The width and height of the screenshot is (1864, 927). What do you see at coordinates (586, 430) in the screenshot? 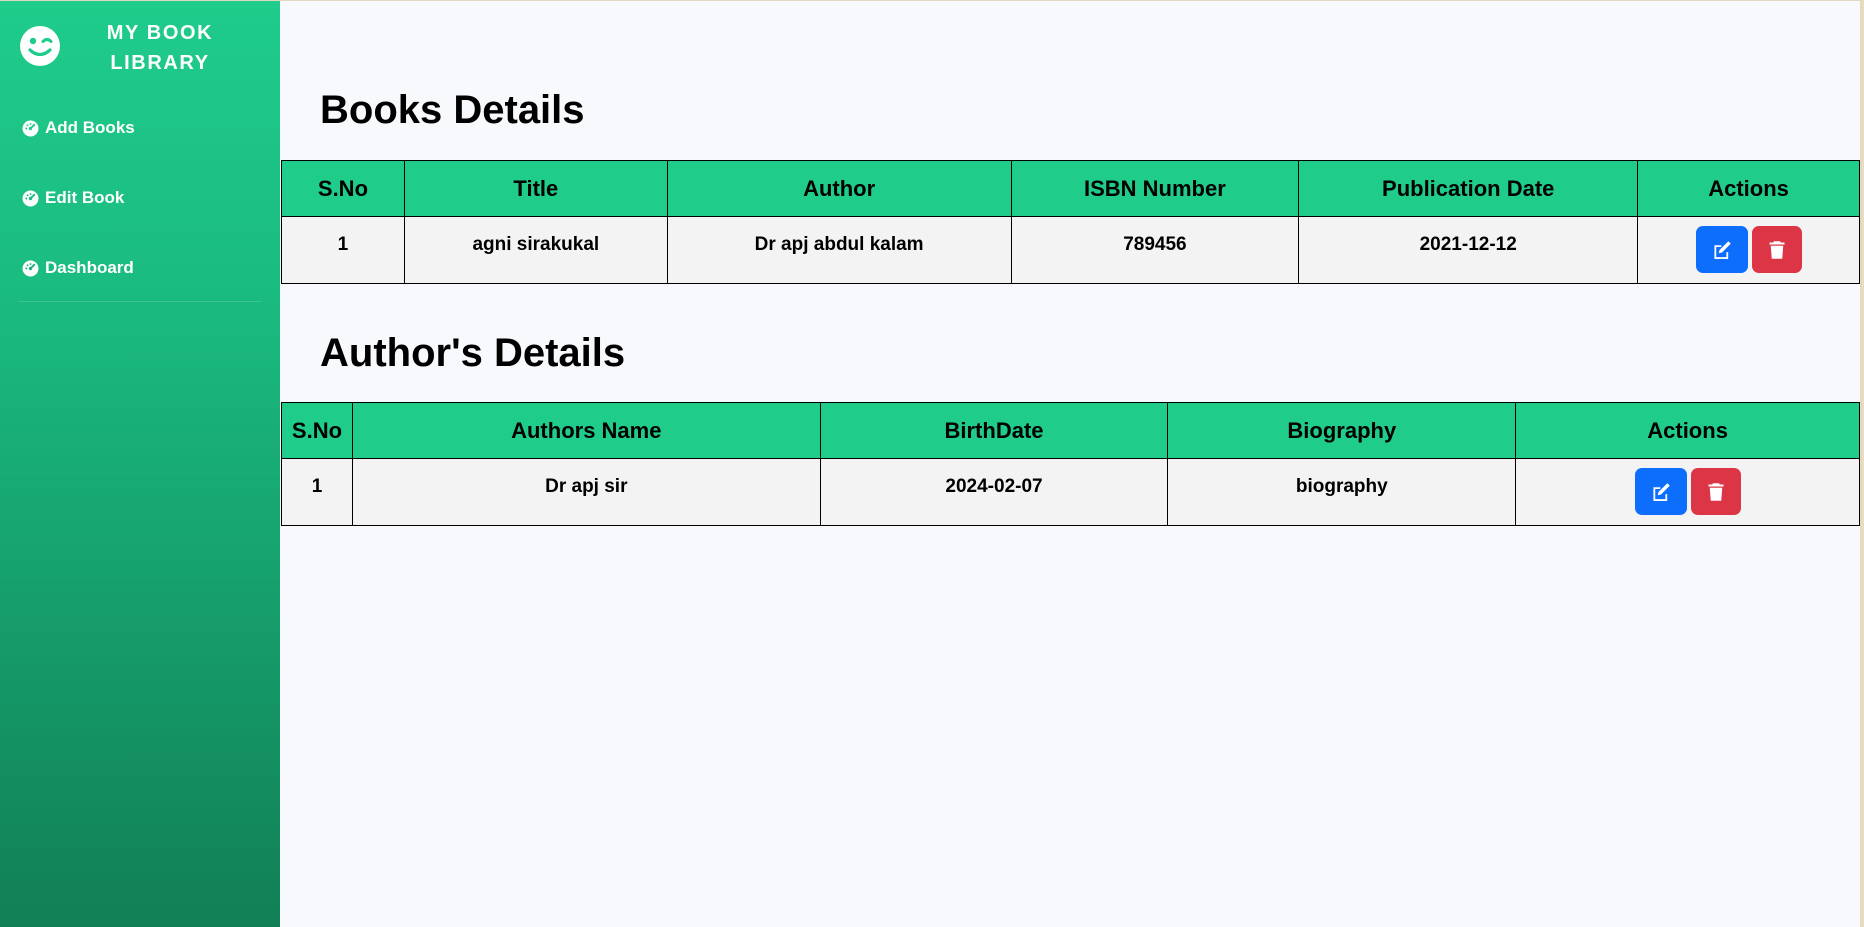
I see `column-header-authors-name: Authors Name` at bounding box center [586, 430].